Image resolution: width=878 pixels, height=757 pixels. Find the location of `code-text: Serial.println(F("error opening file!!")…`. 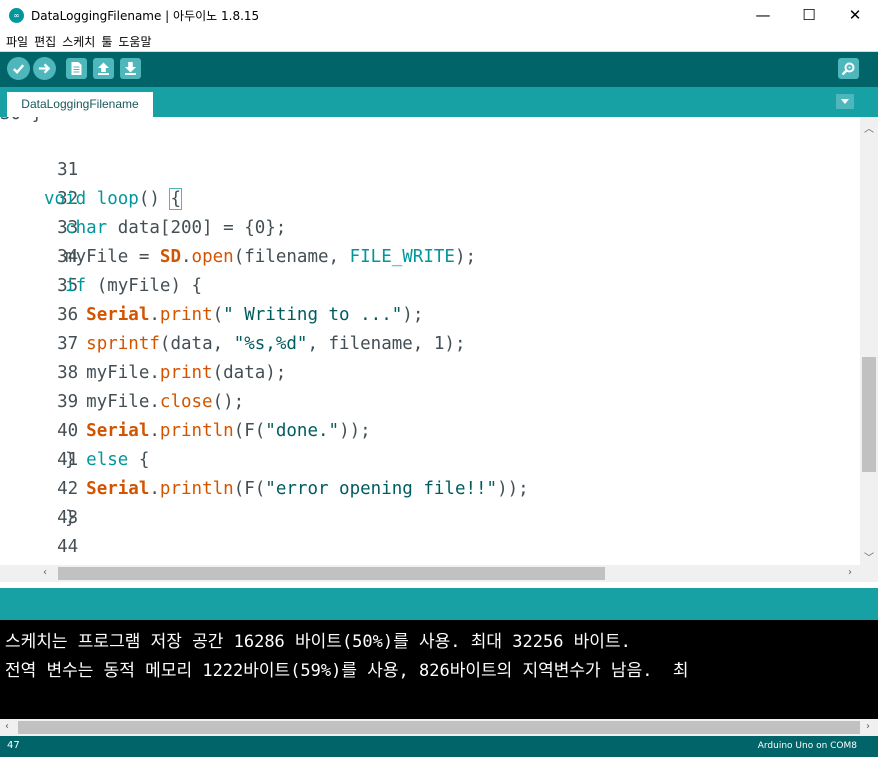

code-text: Serial.println(F("error opening file!!")… is located at coordinates (307, 489).